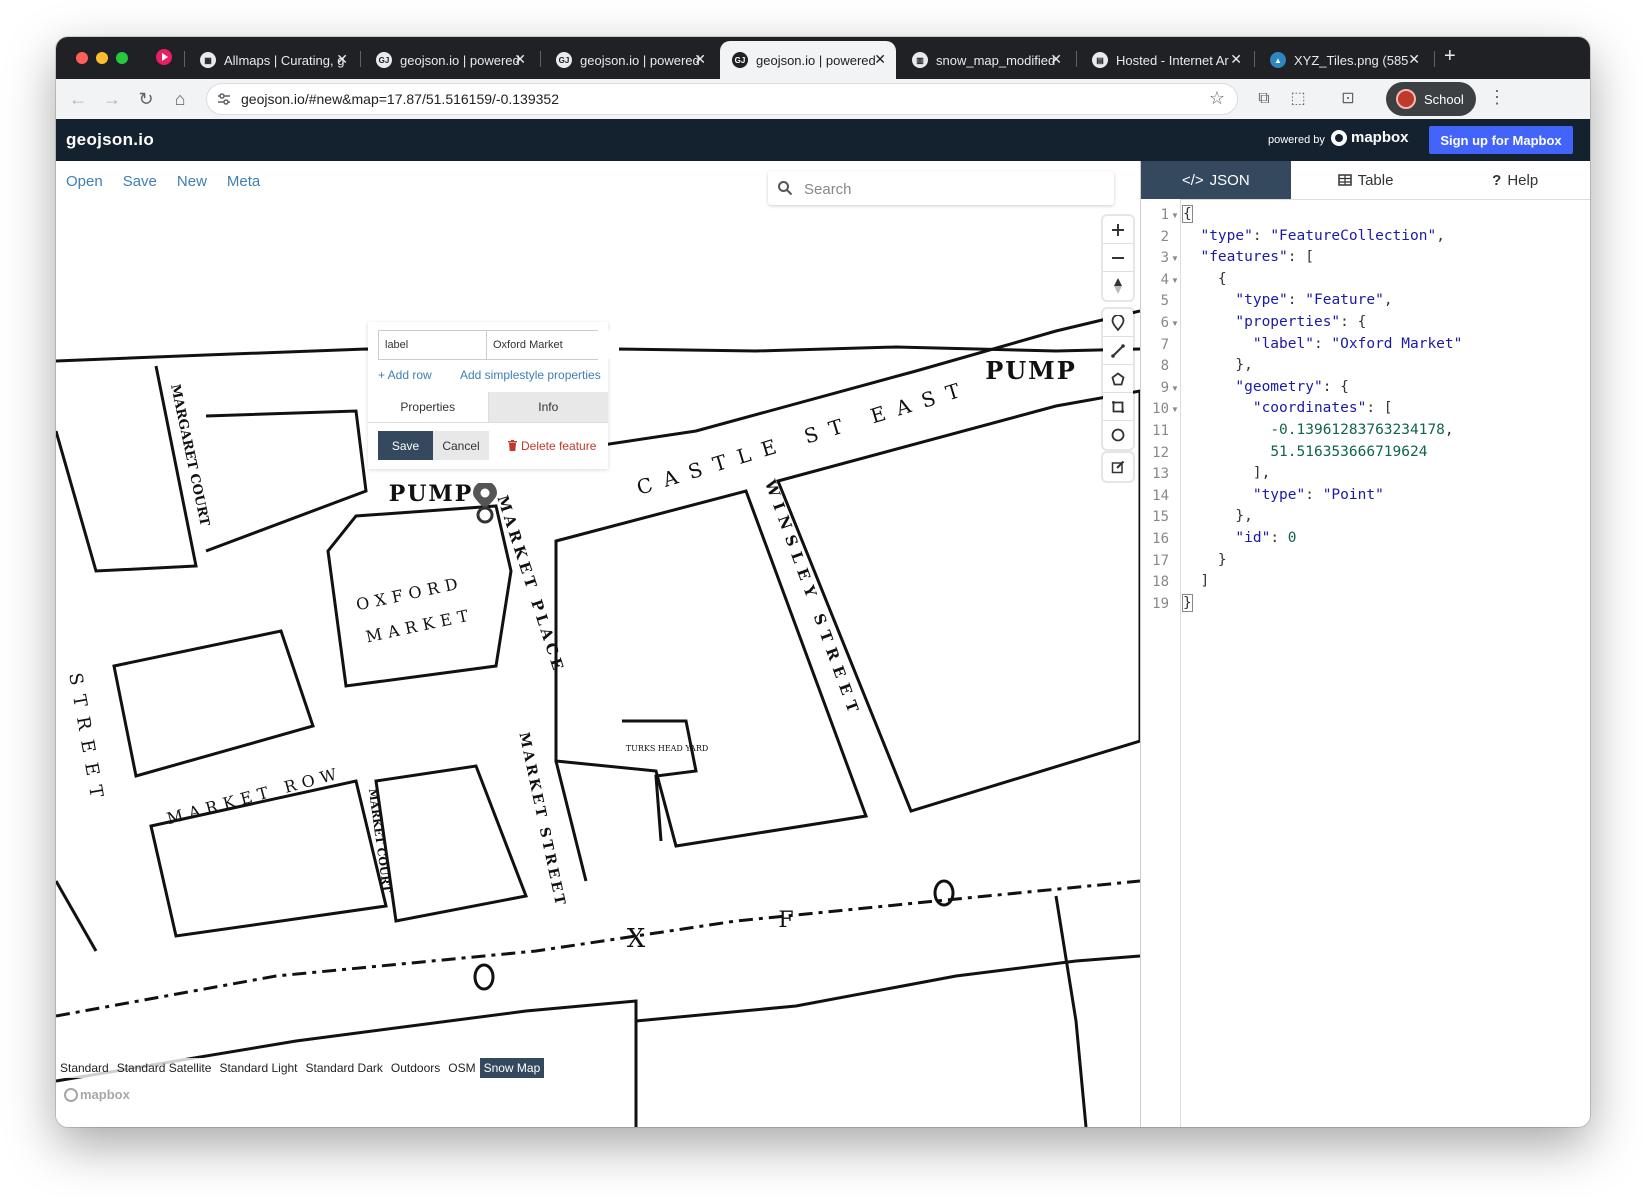 The width and height of the screenshot is (1642, 1198). Describe the element at coordinates (164, 57) in the screenshot. I see `media-playing-icon` at that location.